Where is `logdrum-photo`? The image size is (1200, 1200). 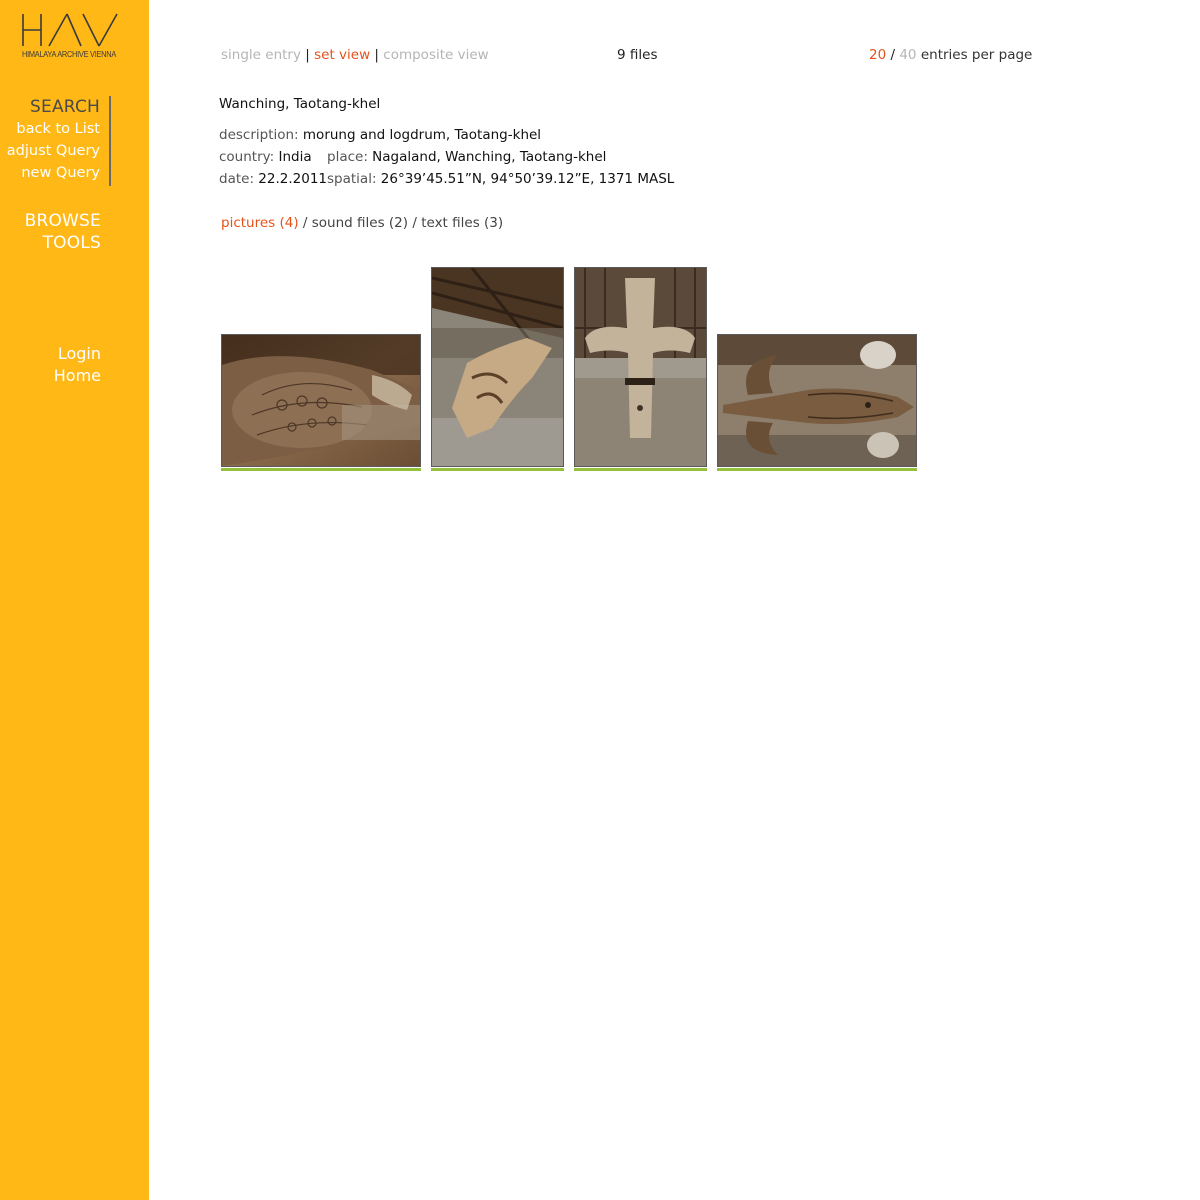
logdrum-photo is located at coordinates (321, 400).